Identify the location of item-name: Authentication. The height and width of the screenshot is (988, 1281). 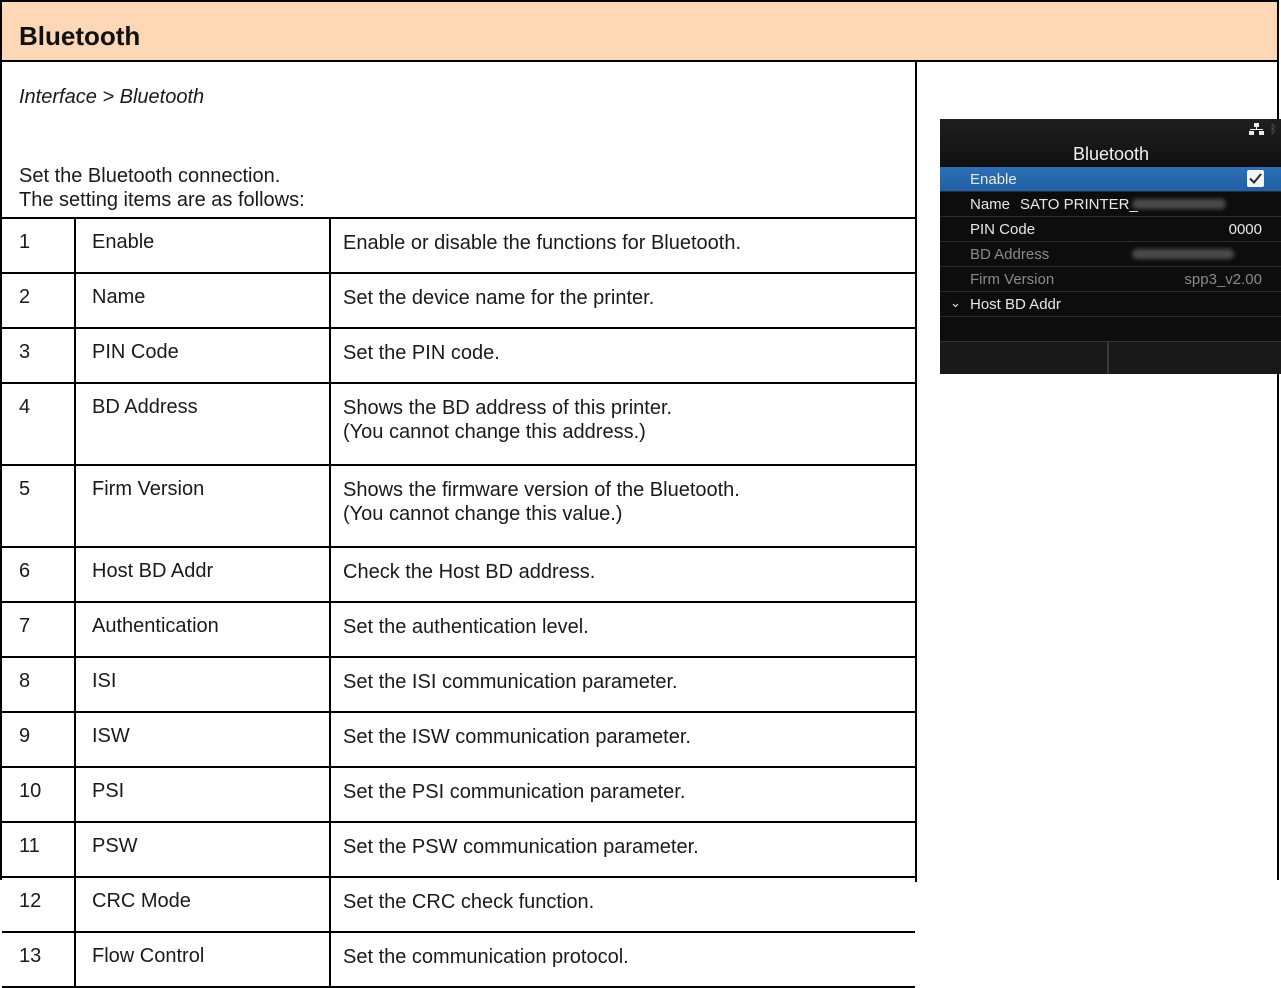
(202, 629).